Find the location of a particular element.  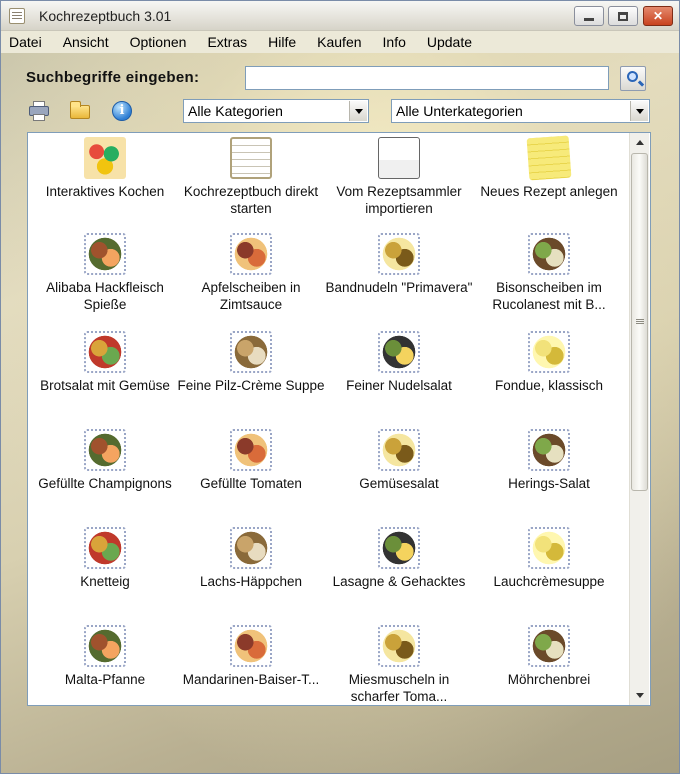

app-icon is located at coordinates (17, 16).